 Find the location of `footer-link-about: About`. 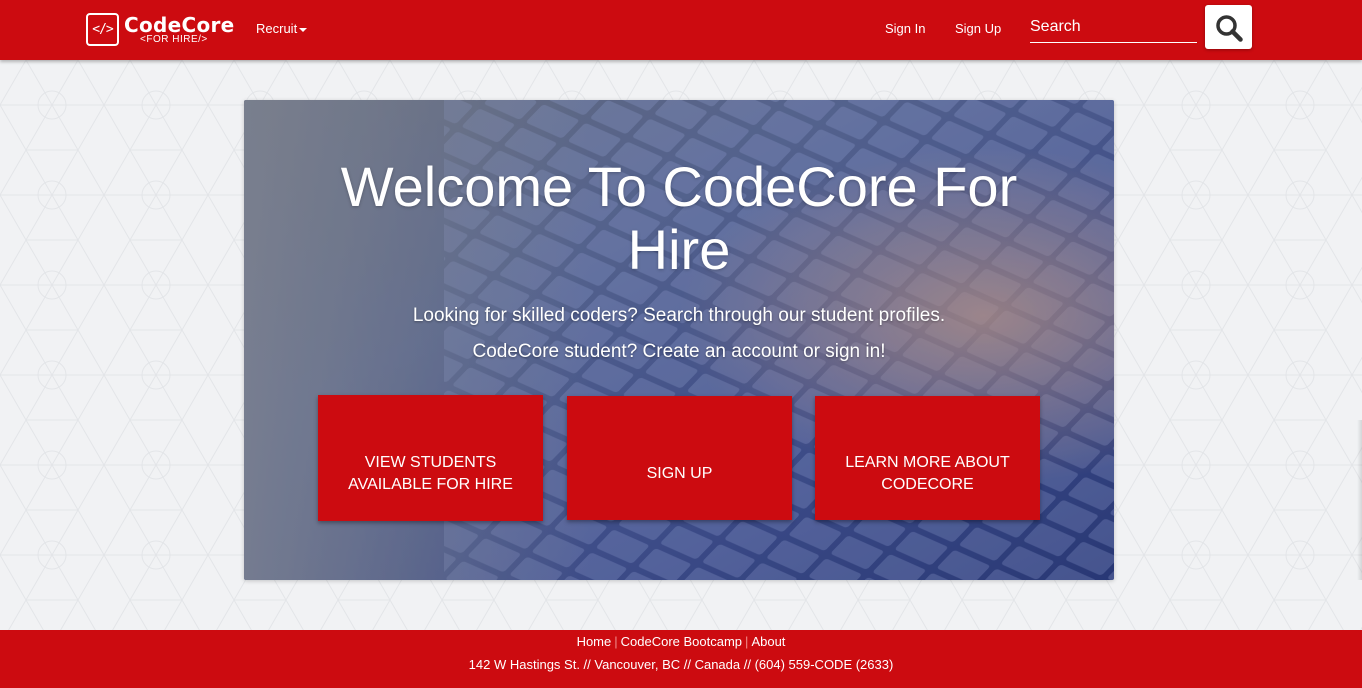

footer-link-about: About is located at coordinates (768, 641).